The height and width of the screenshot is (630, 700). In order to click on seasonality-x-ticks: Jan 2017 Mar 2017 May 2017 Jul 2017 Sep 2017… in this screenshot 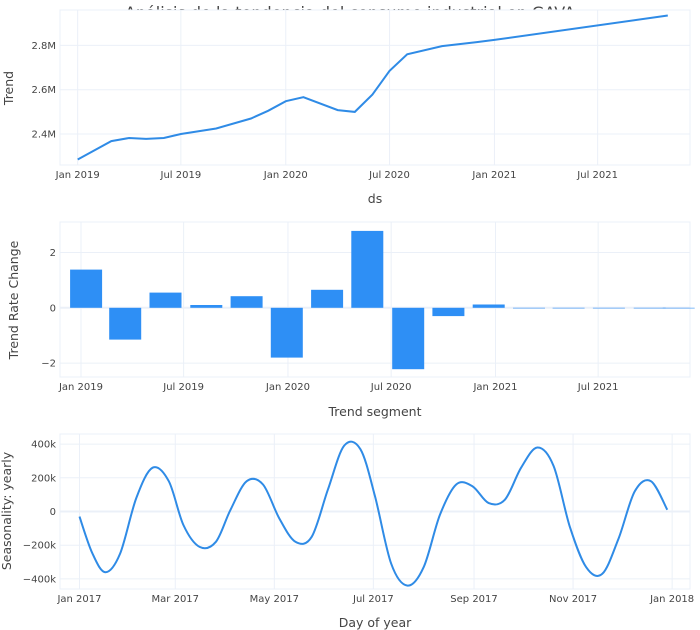, I will do `click(375, 599)`.